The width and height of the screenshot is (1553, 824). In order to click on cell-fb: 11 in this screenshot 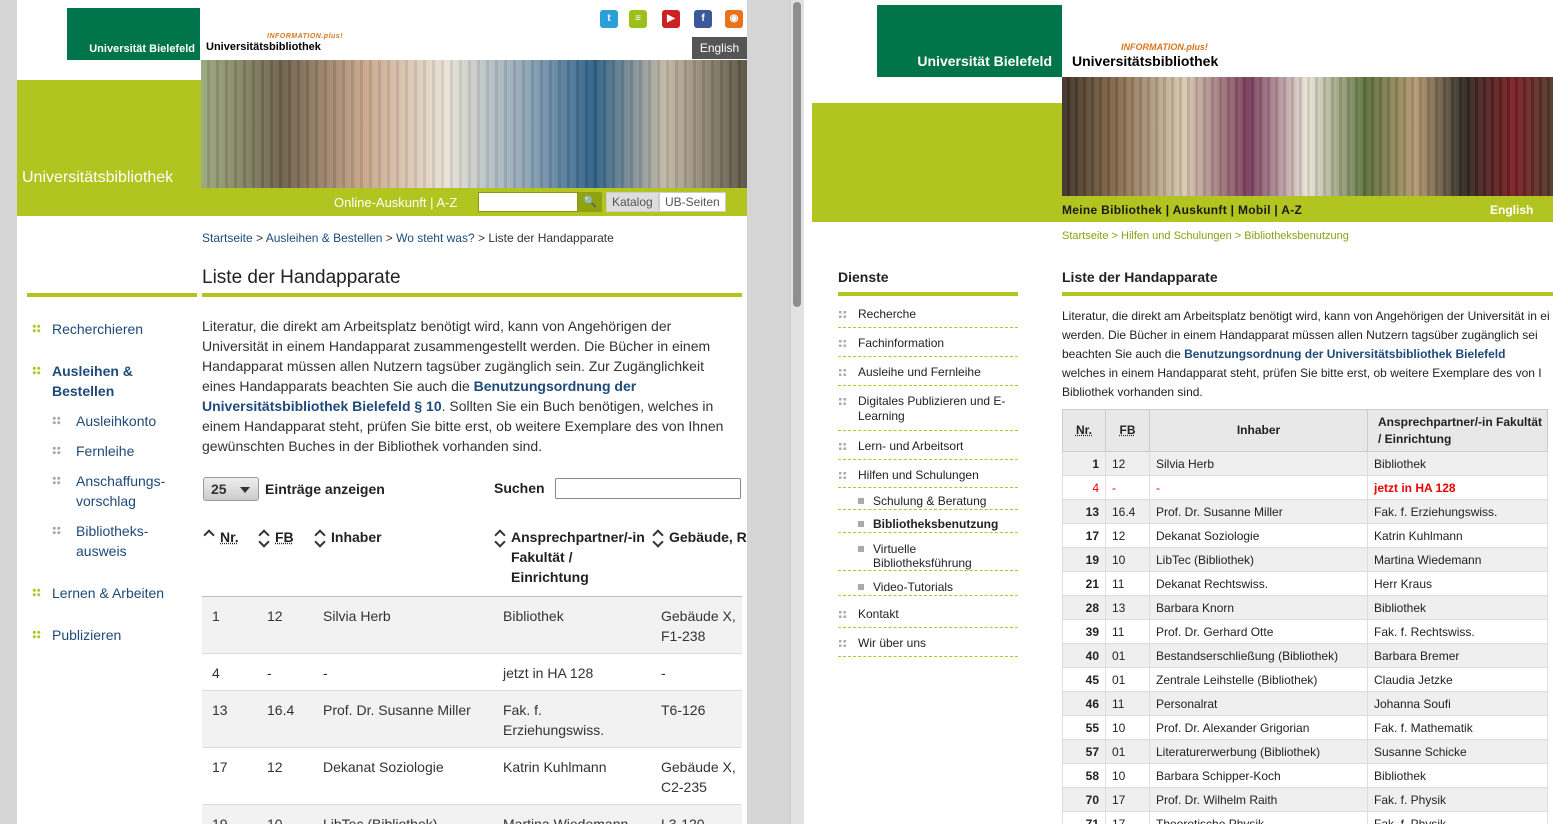, I will do `click(1127, 583)`.